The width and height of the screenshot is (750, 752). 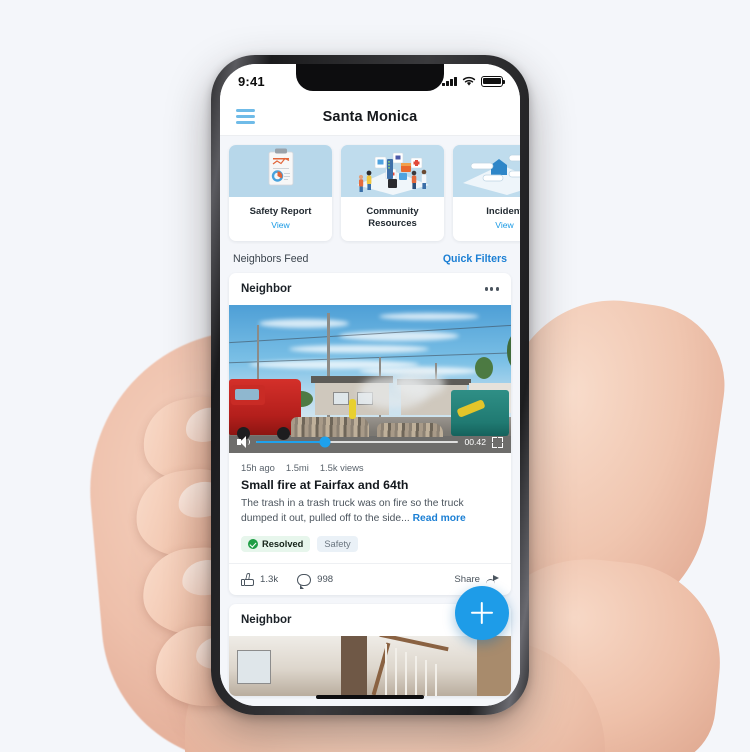 I want to click on feed-label: Neighbors Feed, so click(x=271, y=259).